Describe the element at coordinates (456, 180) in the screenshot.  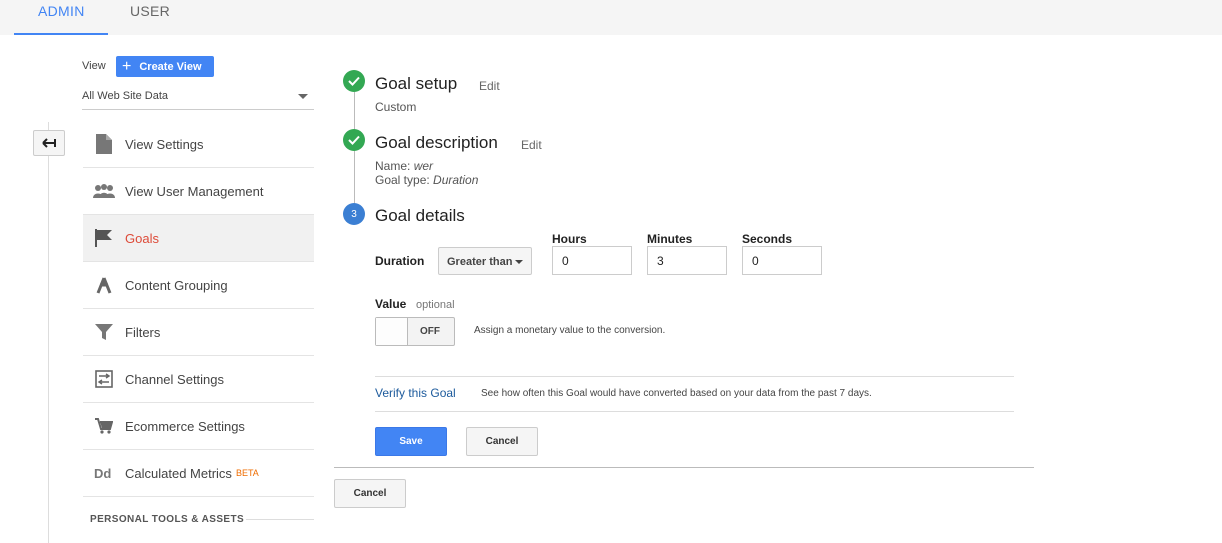
I see `goal-type-value: Duration` at that location.